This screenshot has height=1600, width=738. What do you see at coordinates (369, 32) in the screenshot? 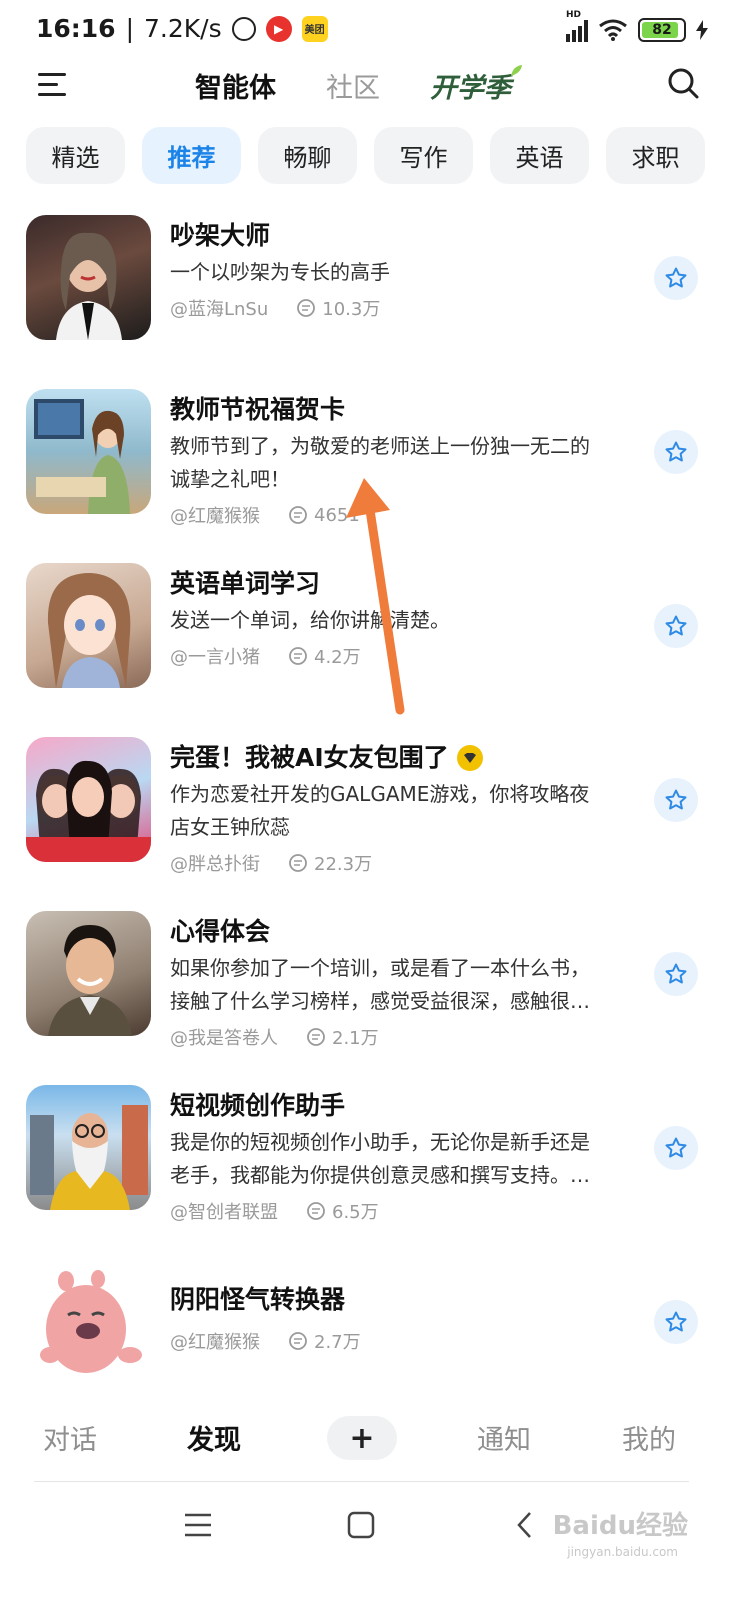
I see `status-bar: 16:16 | 7.2K/s ▶ 美团 HD 82` at bounding box center [369, 32].